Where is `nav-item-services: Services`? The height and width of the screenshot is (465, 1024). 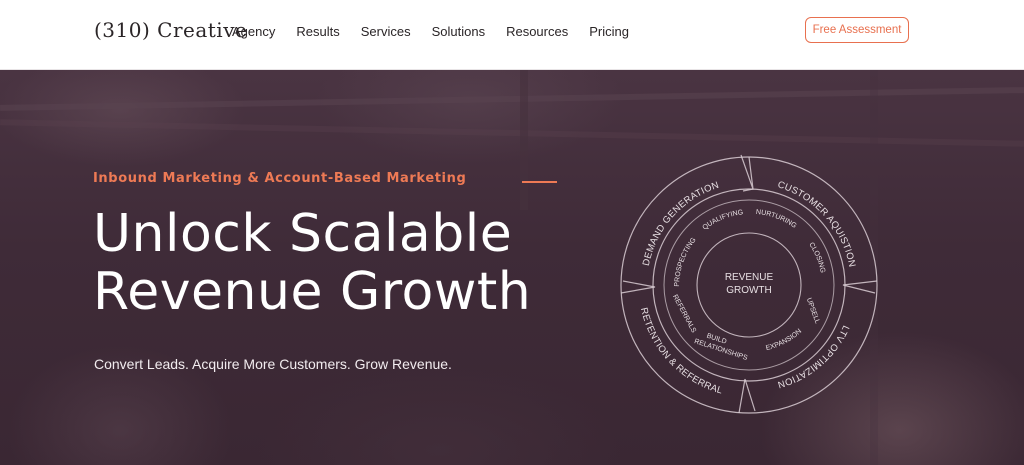
nav-item-services: Services is located at coordinates (386, 31).